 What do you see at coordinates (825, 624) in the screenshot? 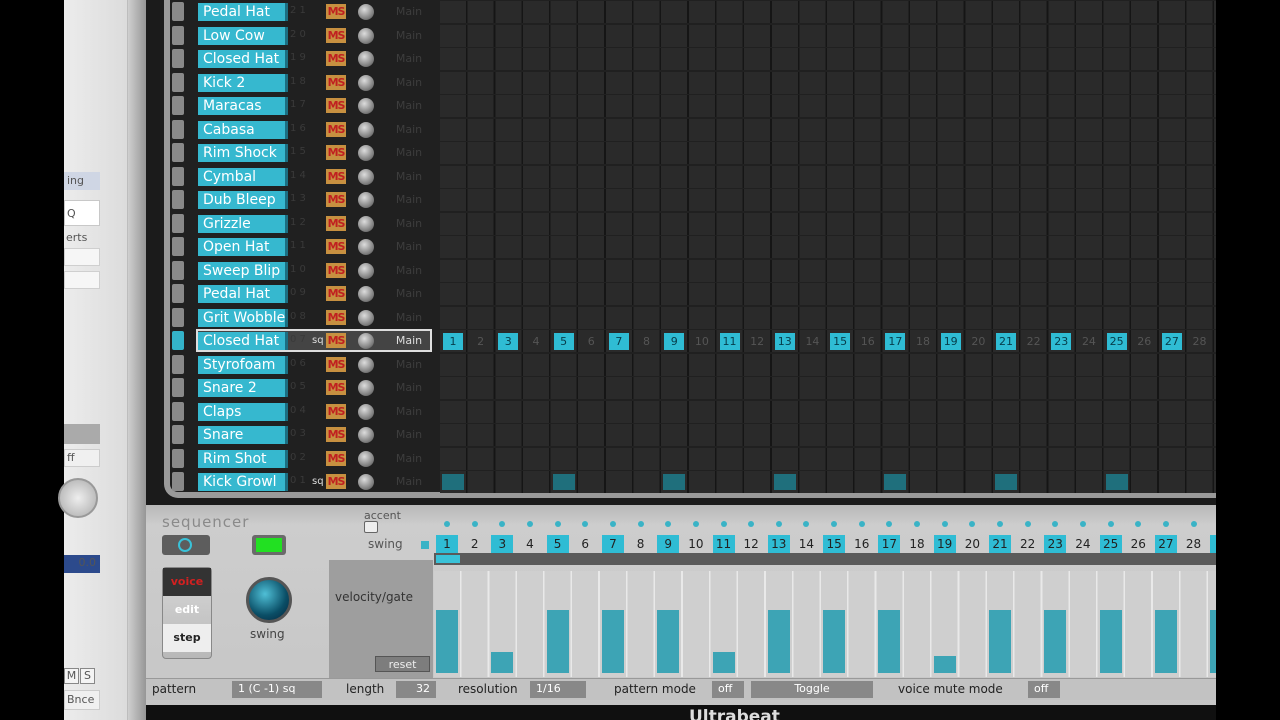
I see `velocity-bars` at bounding box center [825, 624].